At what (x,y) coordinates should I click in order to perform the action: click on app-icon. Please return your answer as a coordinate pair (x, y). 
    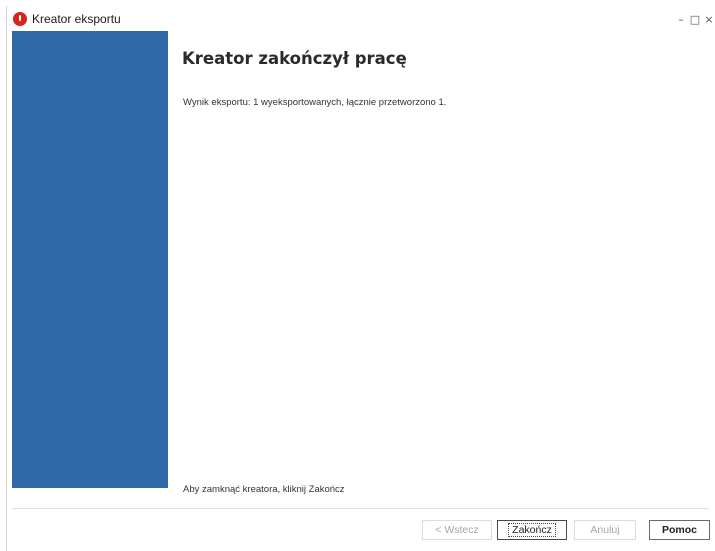
    Looking at the image, I should click on (20, 19).